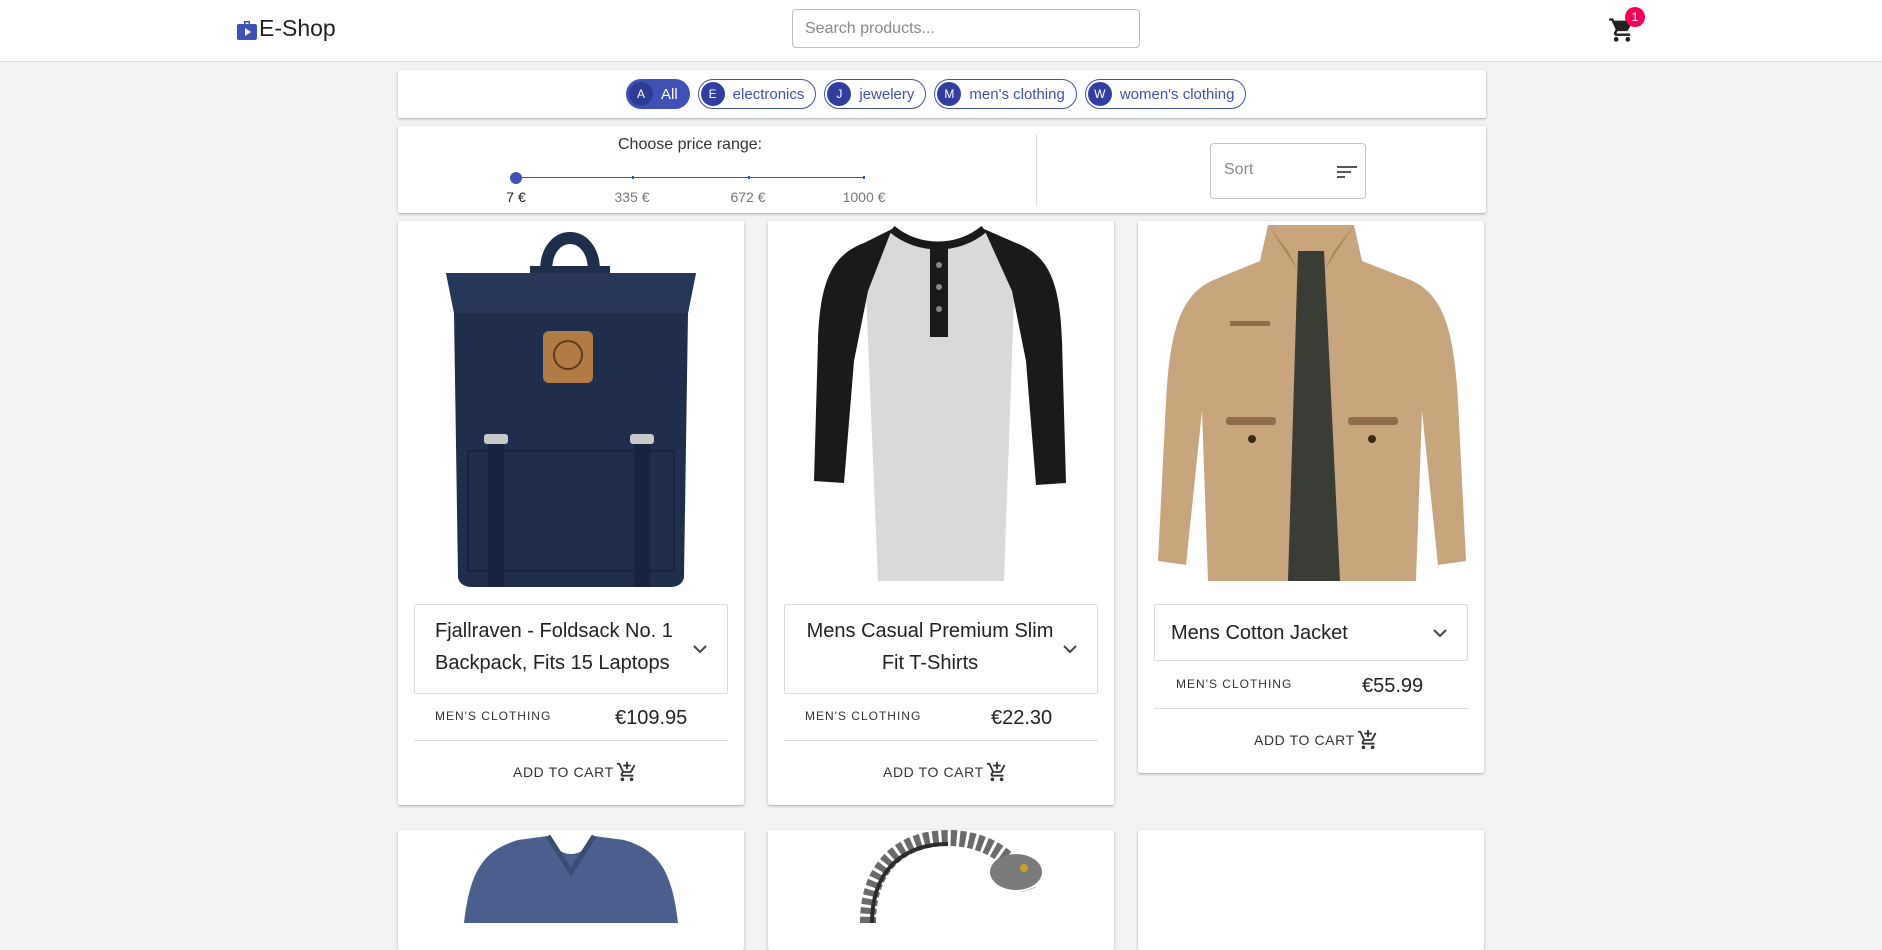 The height and width of the screenshot is (950, 1882). What do you see at coordinates (690, 144) in the screenshot?
I see `price-range-title: Choose price range:` at bounding box center [690, 144].